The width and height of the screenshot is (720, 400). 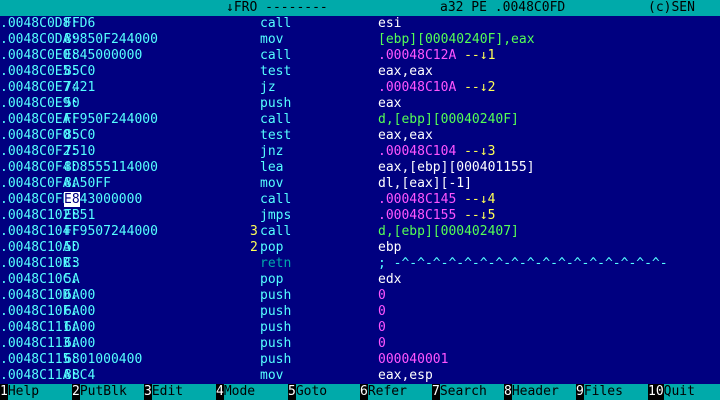 I want to click on listing-row: .0048C111: 6A00 push 0, so click(x=360, y=328).